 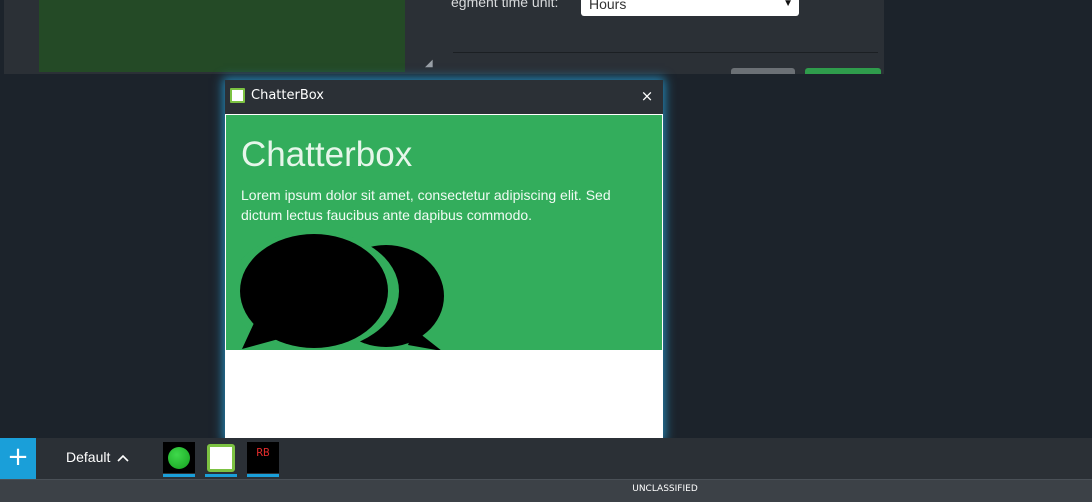 I want to click on green-dot-icon, so click(x=179, y=458).